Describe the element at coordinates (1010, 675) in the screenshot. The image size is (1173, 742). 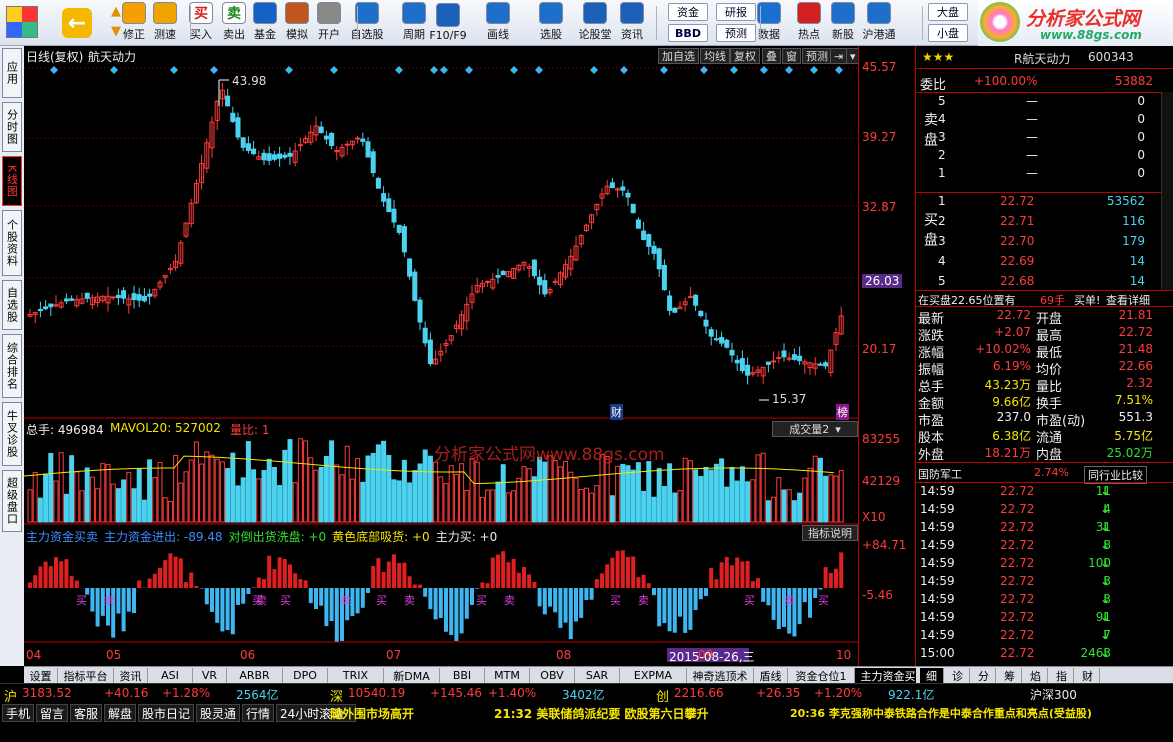
I see `quote-tab-3: 筹` at that location.